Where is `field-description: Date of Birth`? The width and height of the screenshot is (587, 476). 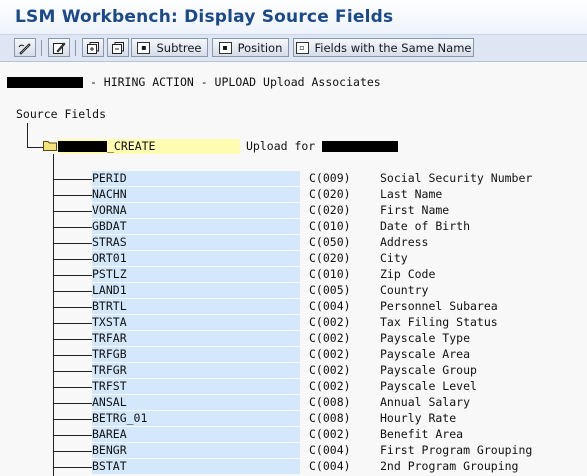
field-description: Date of Birth is located at coordinates (425, 226).